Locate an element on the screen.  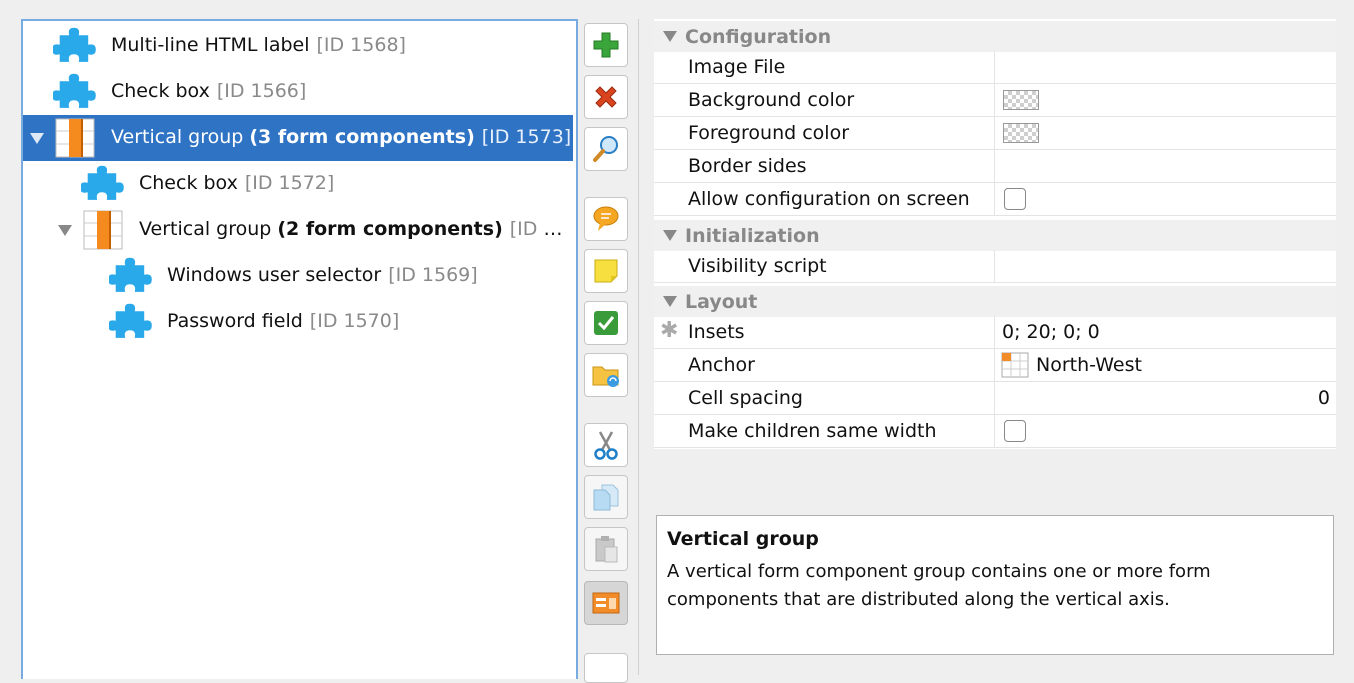
search-button is located at coordinates (606, 149).